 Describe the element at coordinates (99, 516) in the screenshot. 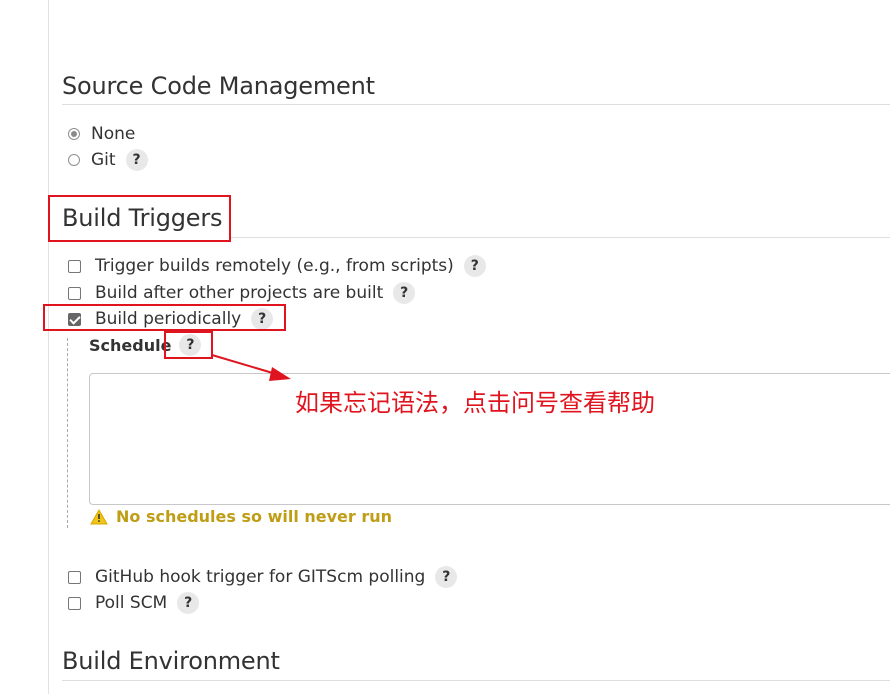

I see `warning-icon` at that location.